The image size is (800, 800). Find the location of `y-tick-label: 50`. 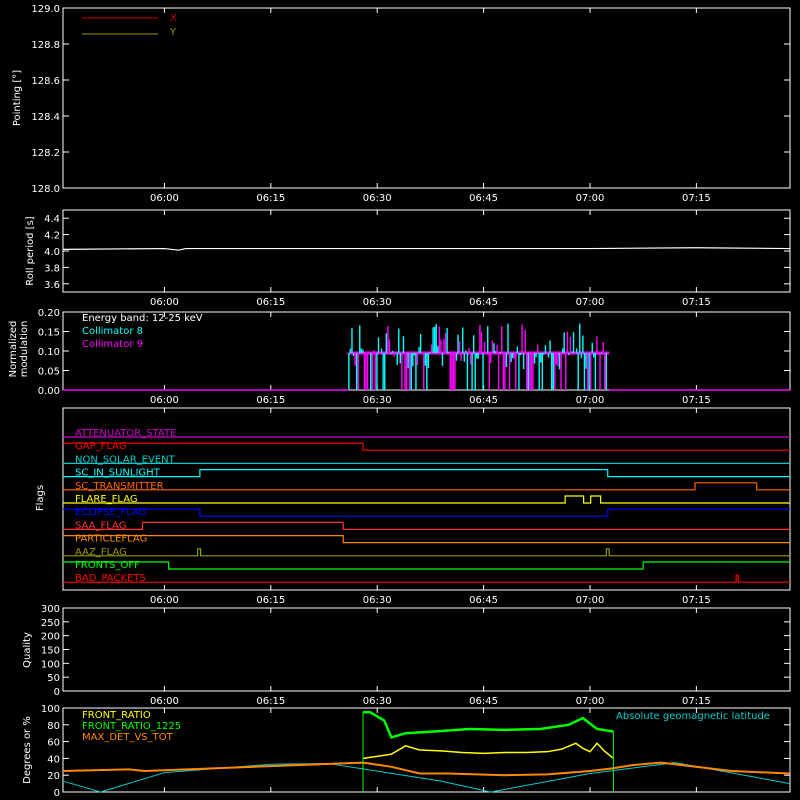

y-tick-label: 50 is located at coordinates (53, 678).